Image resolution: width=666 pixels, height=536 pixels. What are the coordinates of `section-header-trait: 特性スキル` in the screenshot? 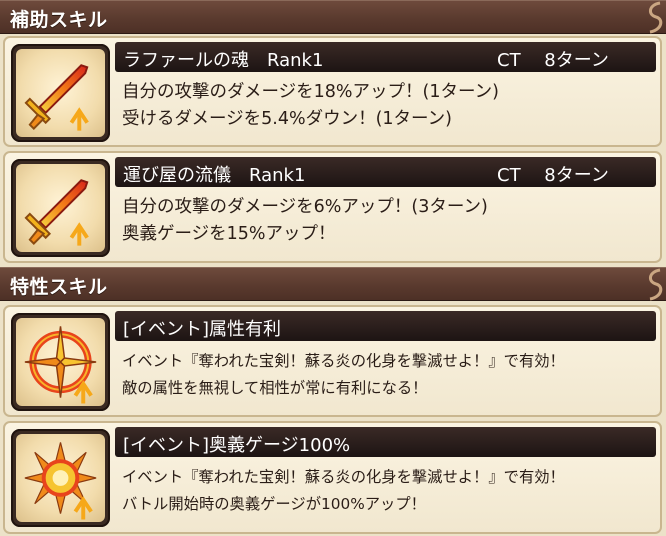 It's located at (333, 284).